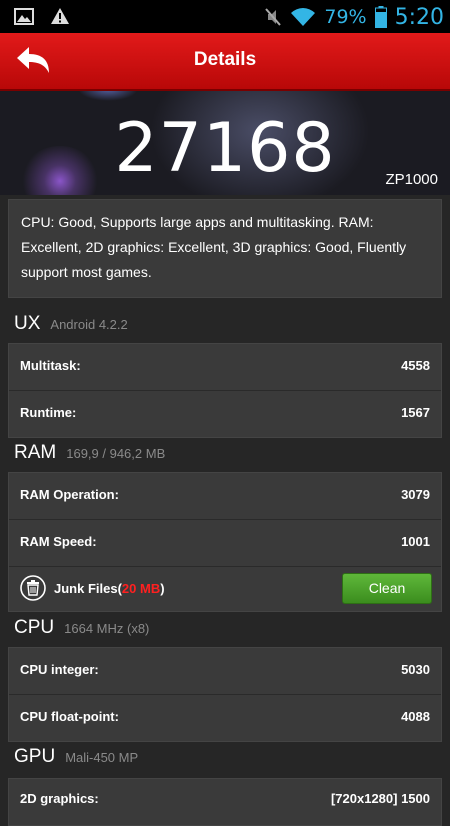 The image size is (450, 826). What do you see at coordinates (141, 588) in the screenshot?
I see `junk-files-size: 20 MB` at bounding box center [141, 588].